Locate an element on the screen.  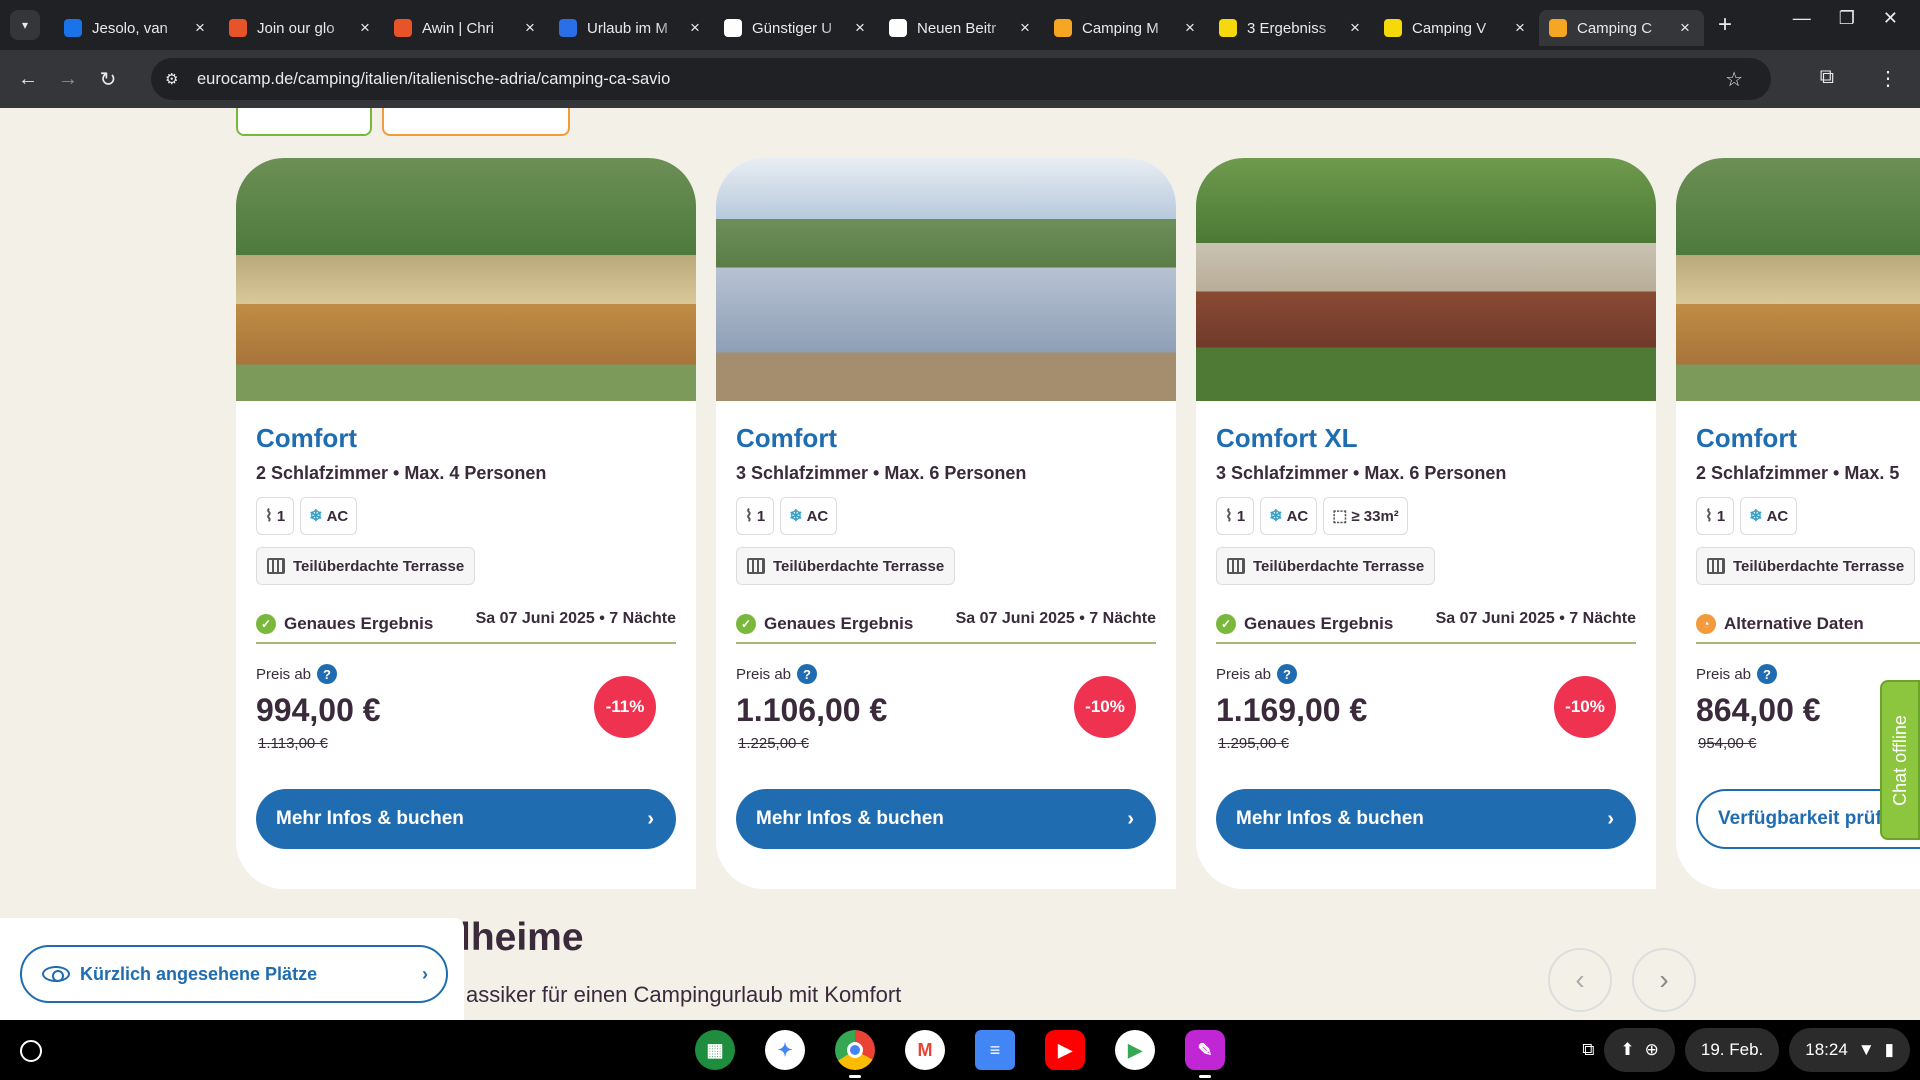
docs-icon: ≡ is located at coordinates (995, 1050).